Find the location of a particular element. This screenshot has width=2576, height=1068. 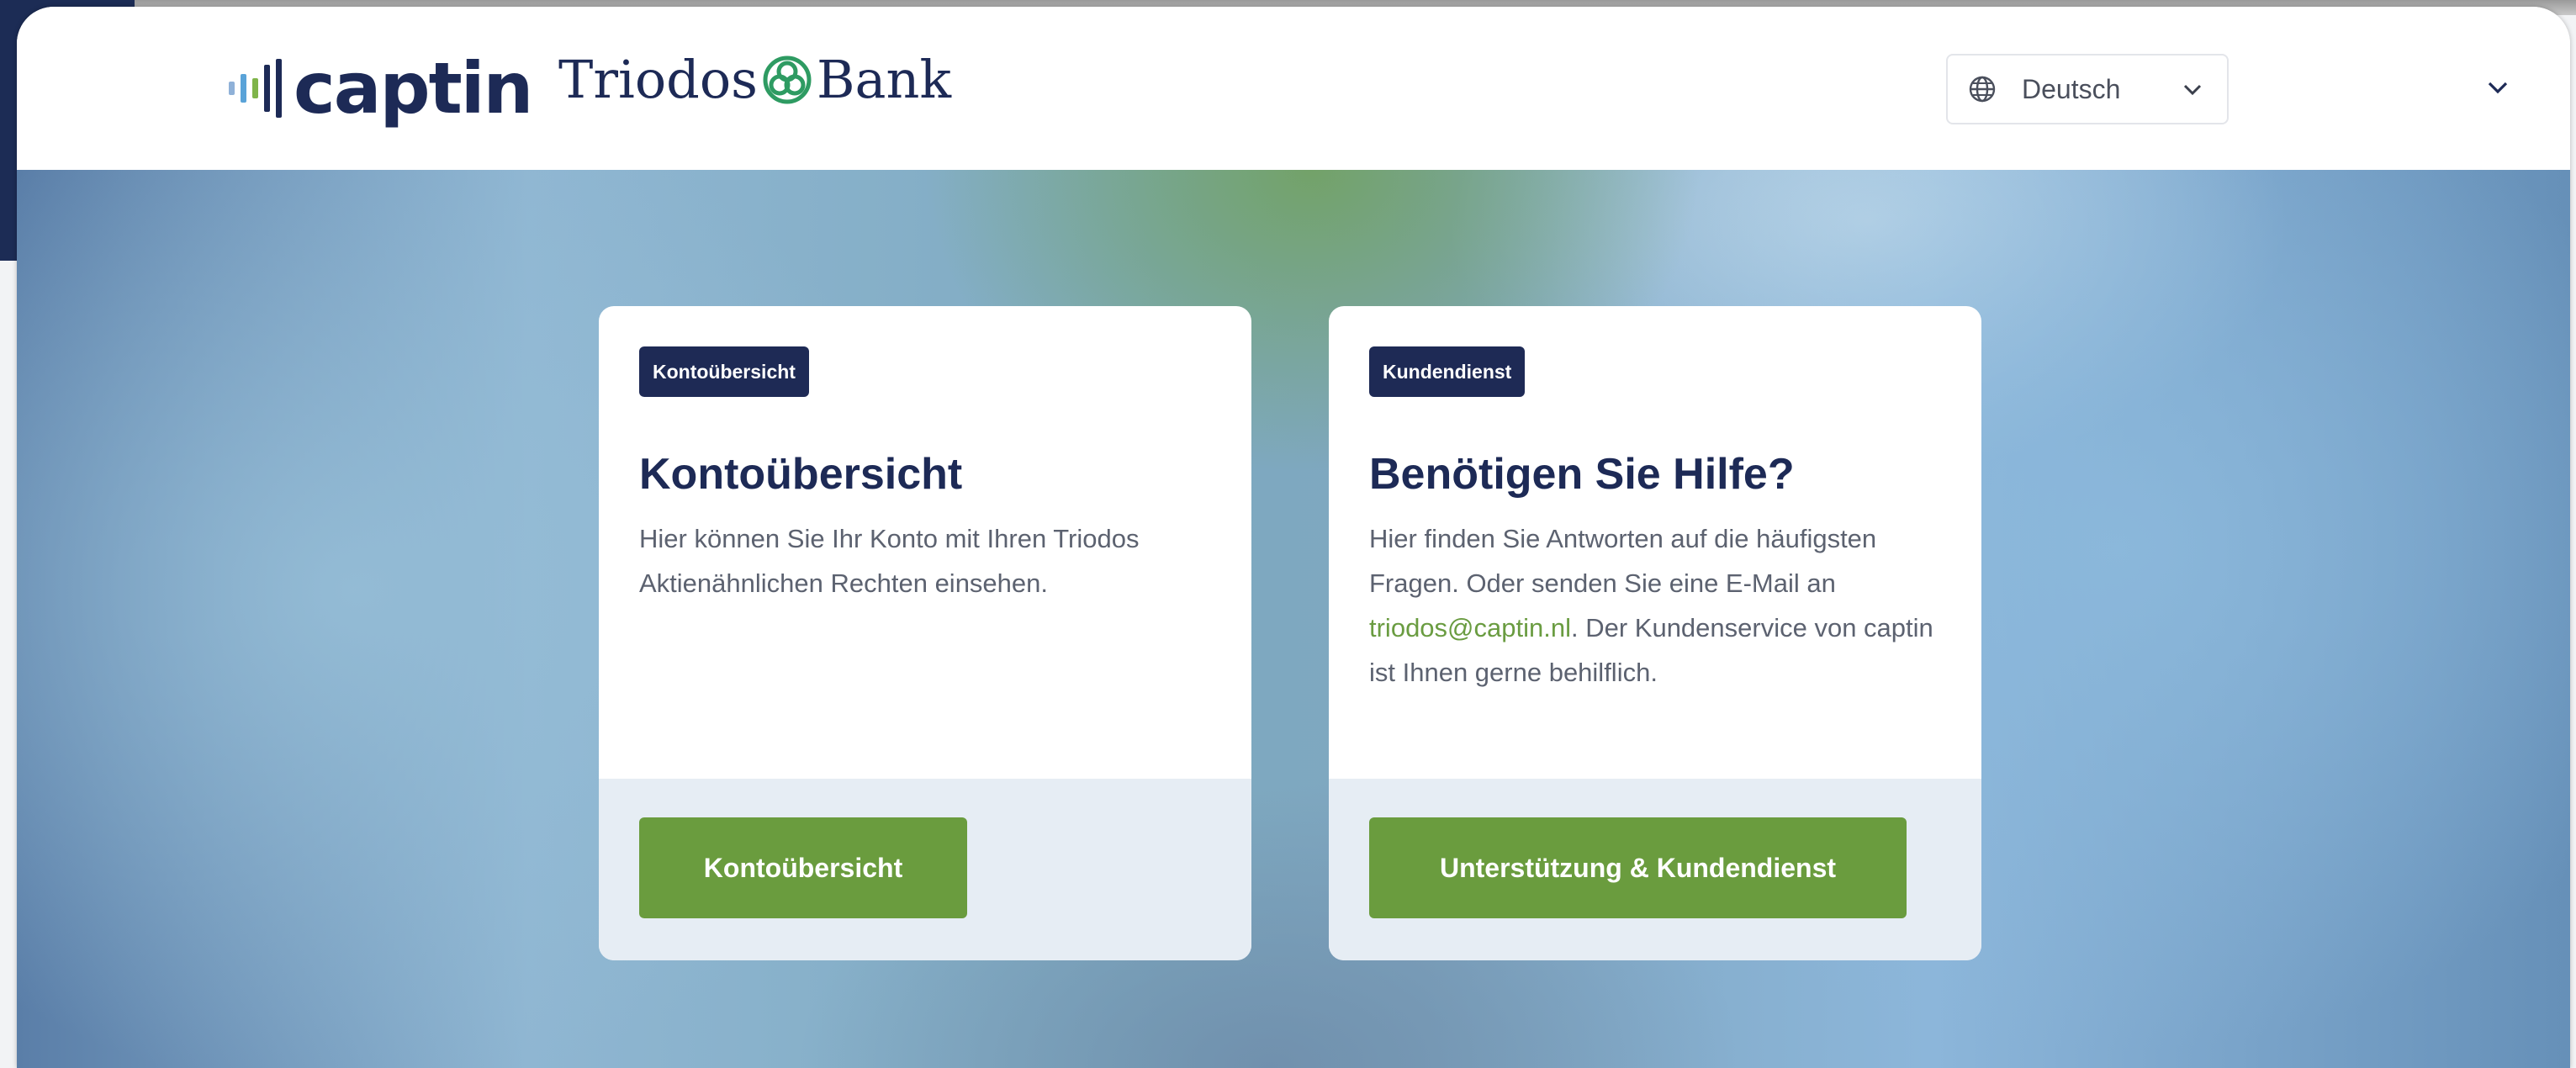

language-select-value: Deutsch is located at coordinates (2071, 88).